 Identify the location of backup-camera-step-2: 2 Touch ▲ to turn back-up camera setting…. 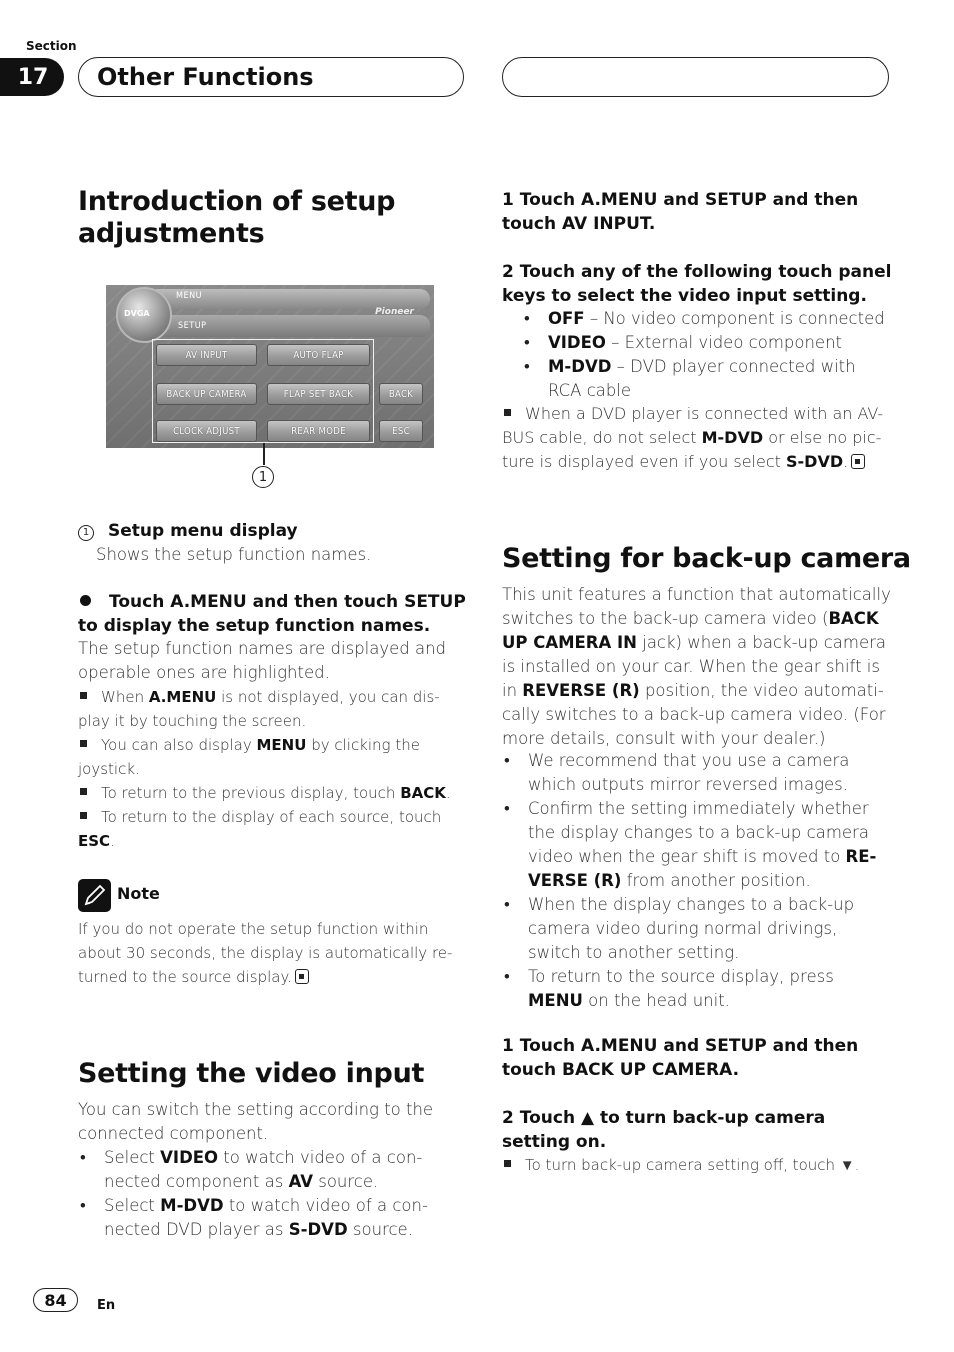
(664, 1130).